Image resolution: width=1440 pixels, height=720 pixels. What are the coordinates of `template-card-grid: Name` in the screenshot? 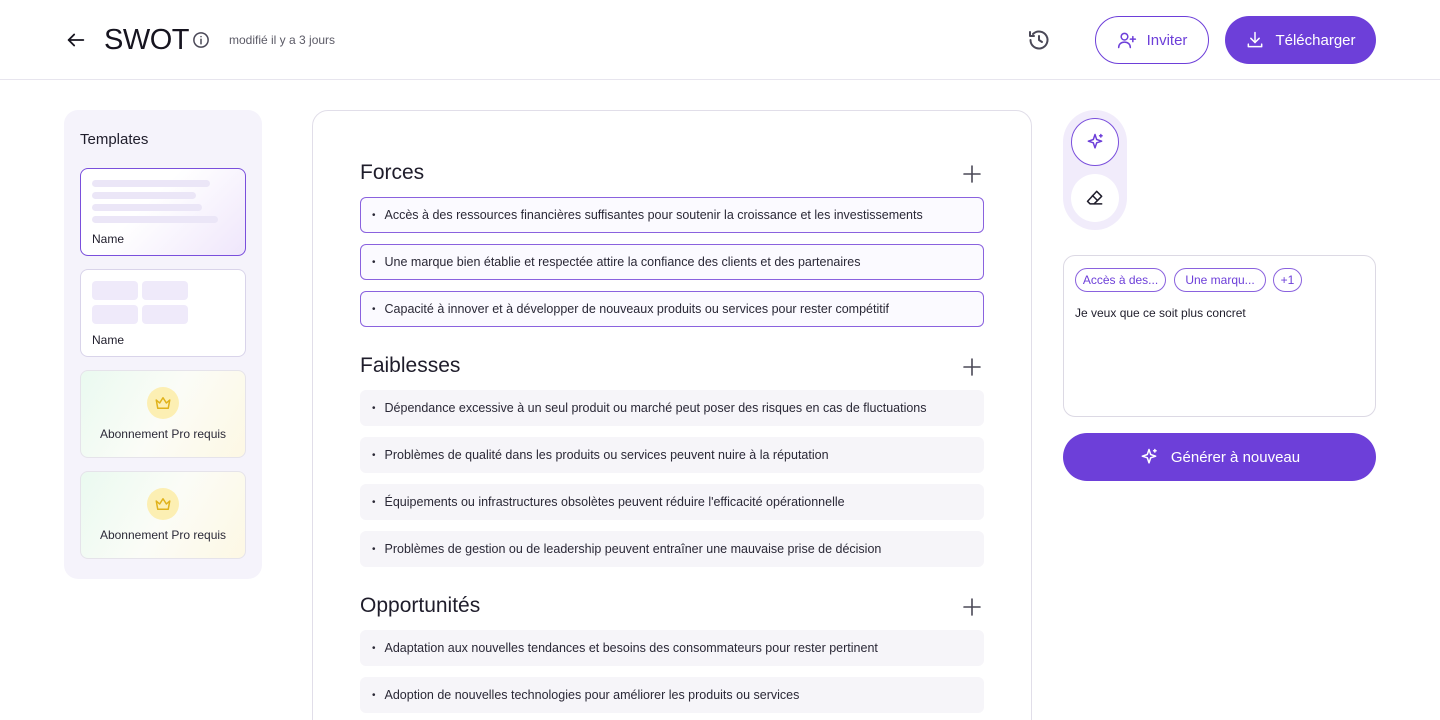 It's located at (163, 313).